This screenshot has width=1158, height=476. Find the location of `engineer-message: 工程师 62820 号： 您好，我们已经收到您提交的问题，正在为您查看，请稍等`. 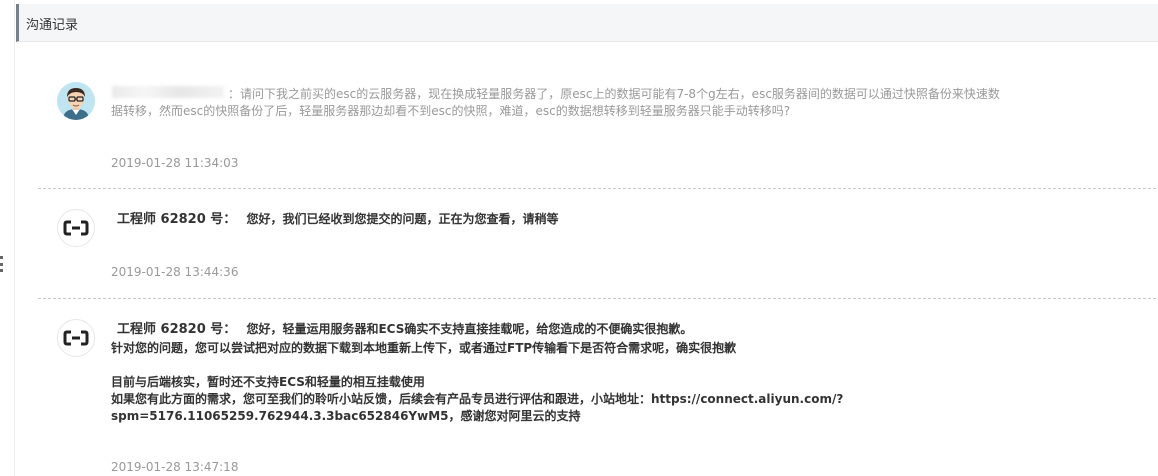

engineer-message: 工程师 62820 号： 您好，我们已经收到您提交的问题，正在为您查看，请稍等 is located at coordinates (337, 219).